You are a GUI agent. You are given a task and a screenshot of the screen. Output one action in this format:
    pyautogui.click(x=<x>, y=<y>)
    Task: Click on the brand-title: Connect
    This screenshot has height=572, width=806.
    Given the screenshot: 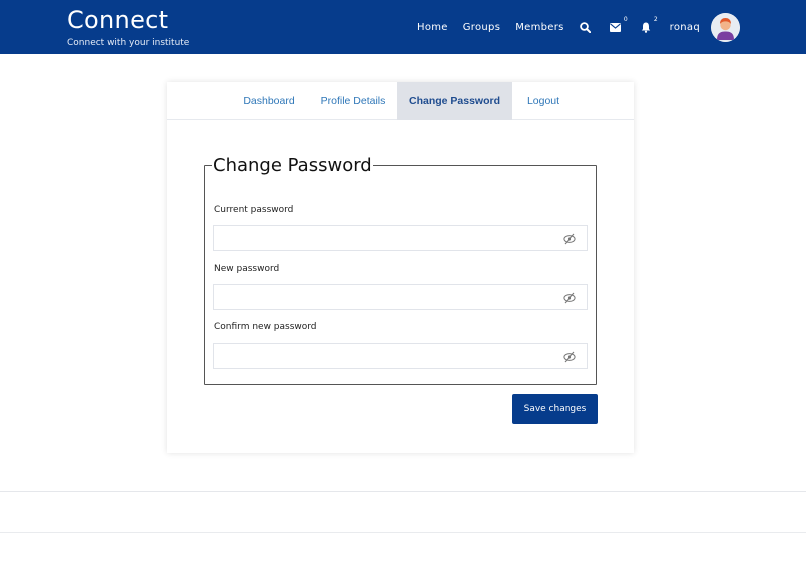 What is the action you would take?
    pyautogui.click(x=128, y=20)
    